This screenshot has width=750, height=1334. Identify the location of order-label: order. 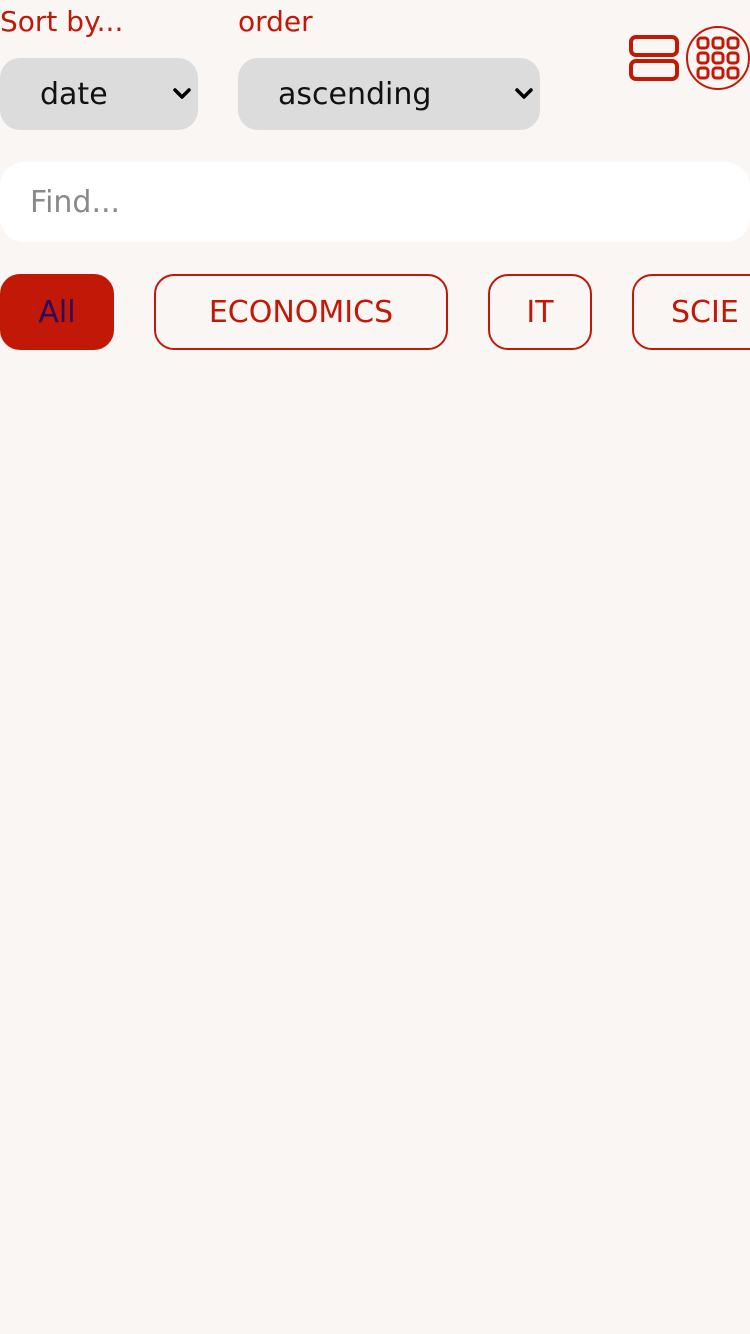
(275, 21).